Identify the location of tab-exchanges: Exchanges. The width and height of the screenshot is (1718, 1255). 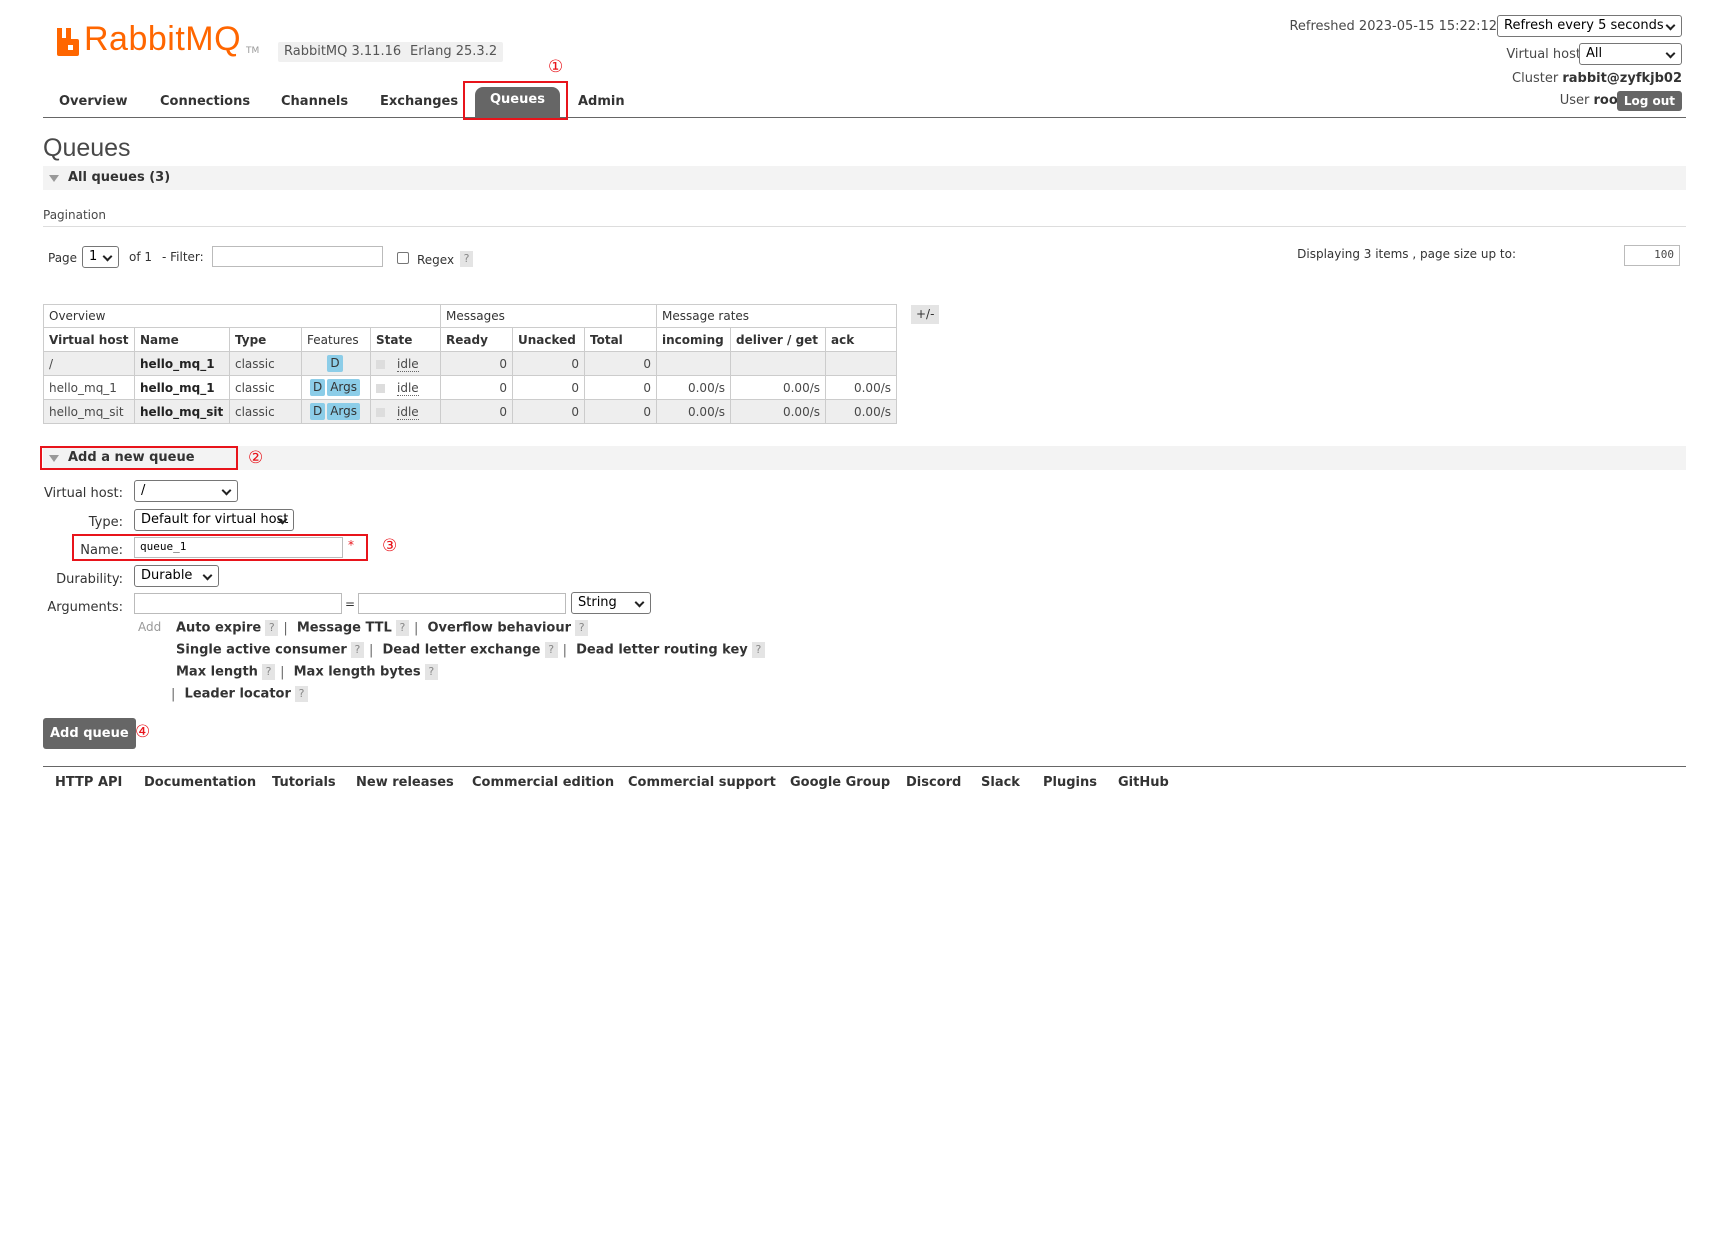
(419, 102).